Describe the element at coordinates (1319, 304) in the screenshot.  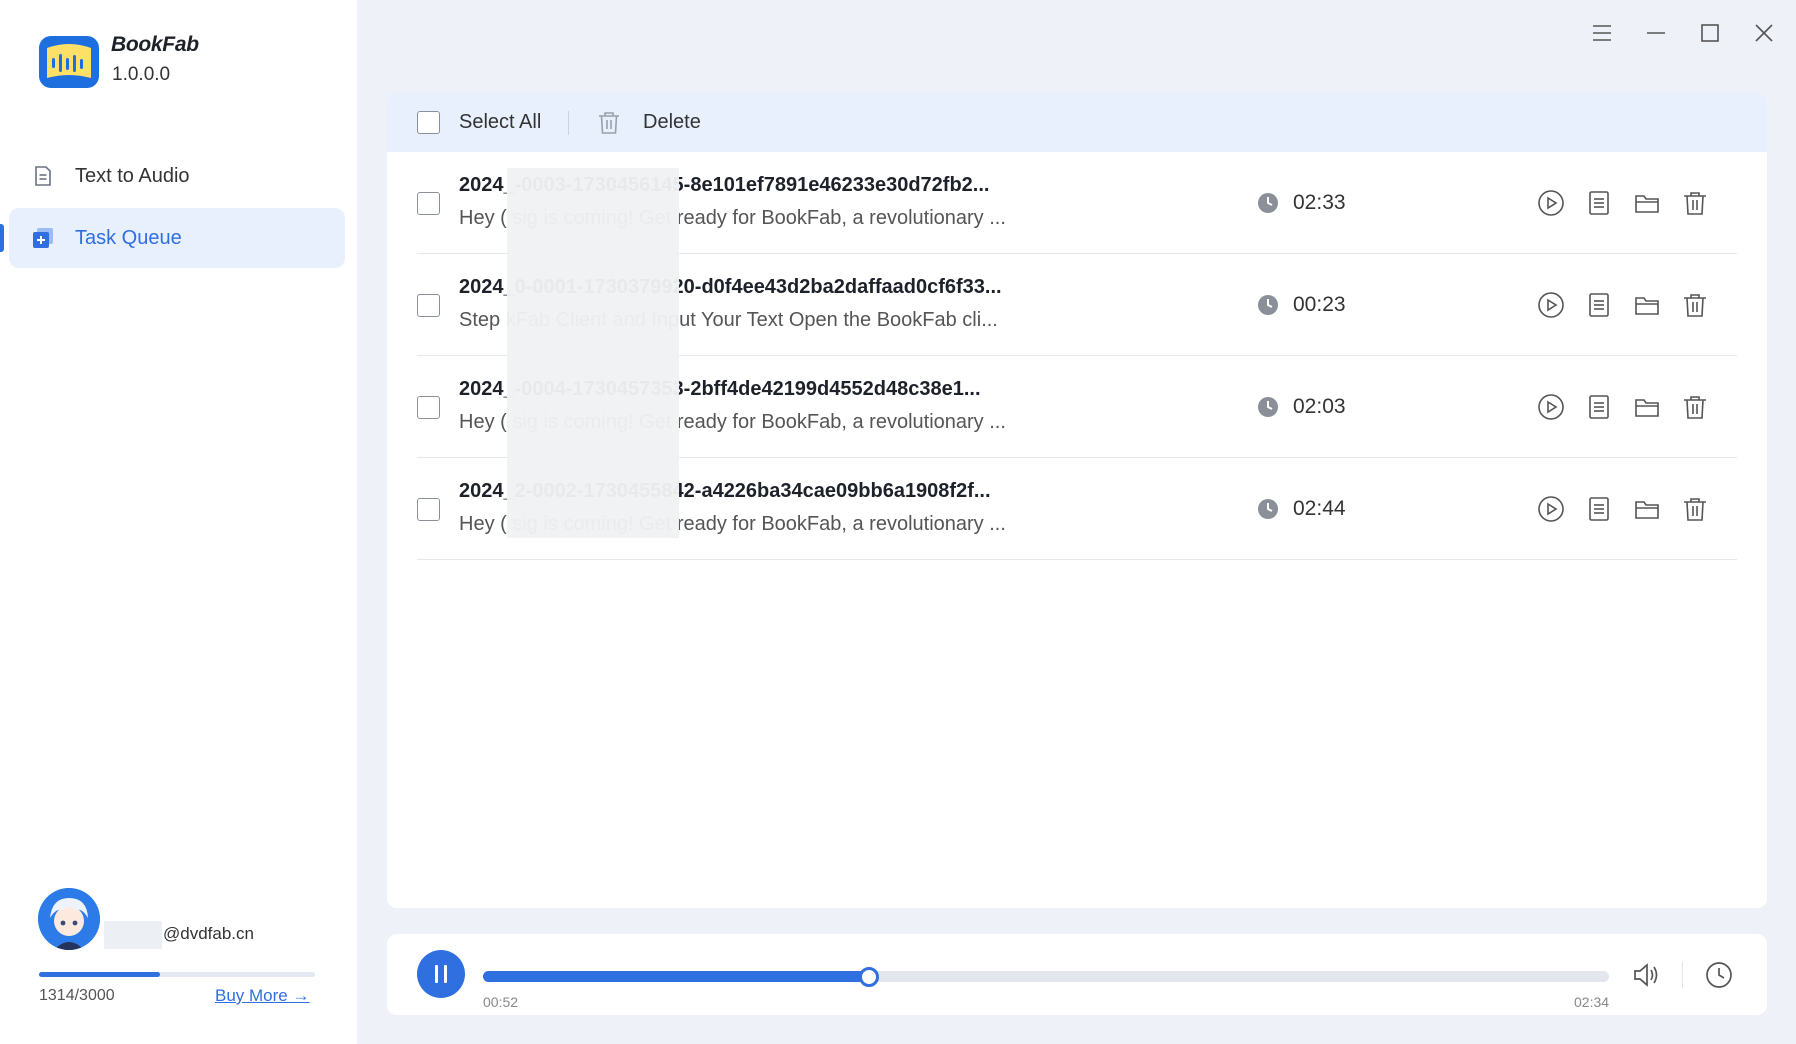
I see `task-duration: 00:23` at that location.